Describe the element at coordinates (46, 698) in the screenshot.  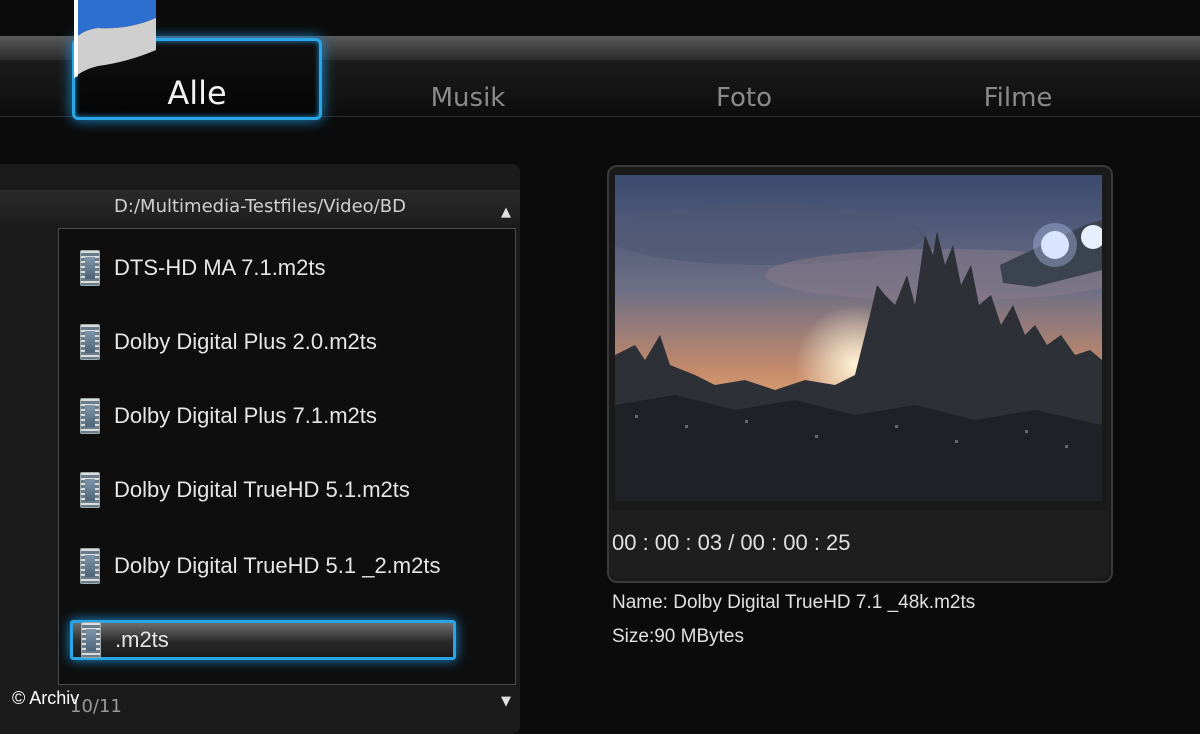
I see `copyright-watermark: © Archiv` at that location.